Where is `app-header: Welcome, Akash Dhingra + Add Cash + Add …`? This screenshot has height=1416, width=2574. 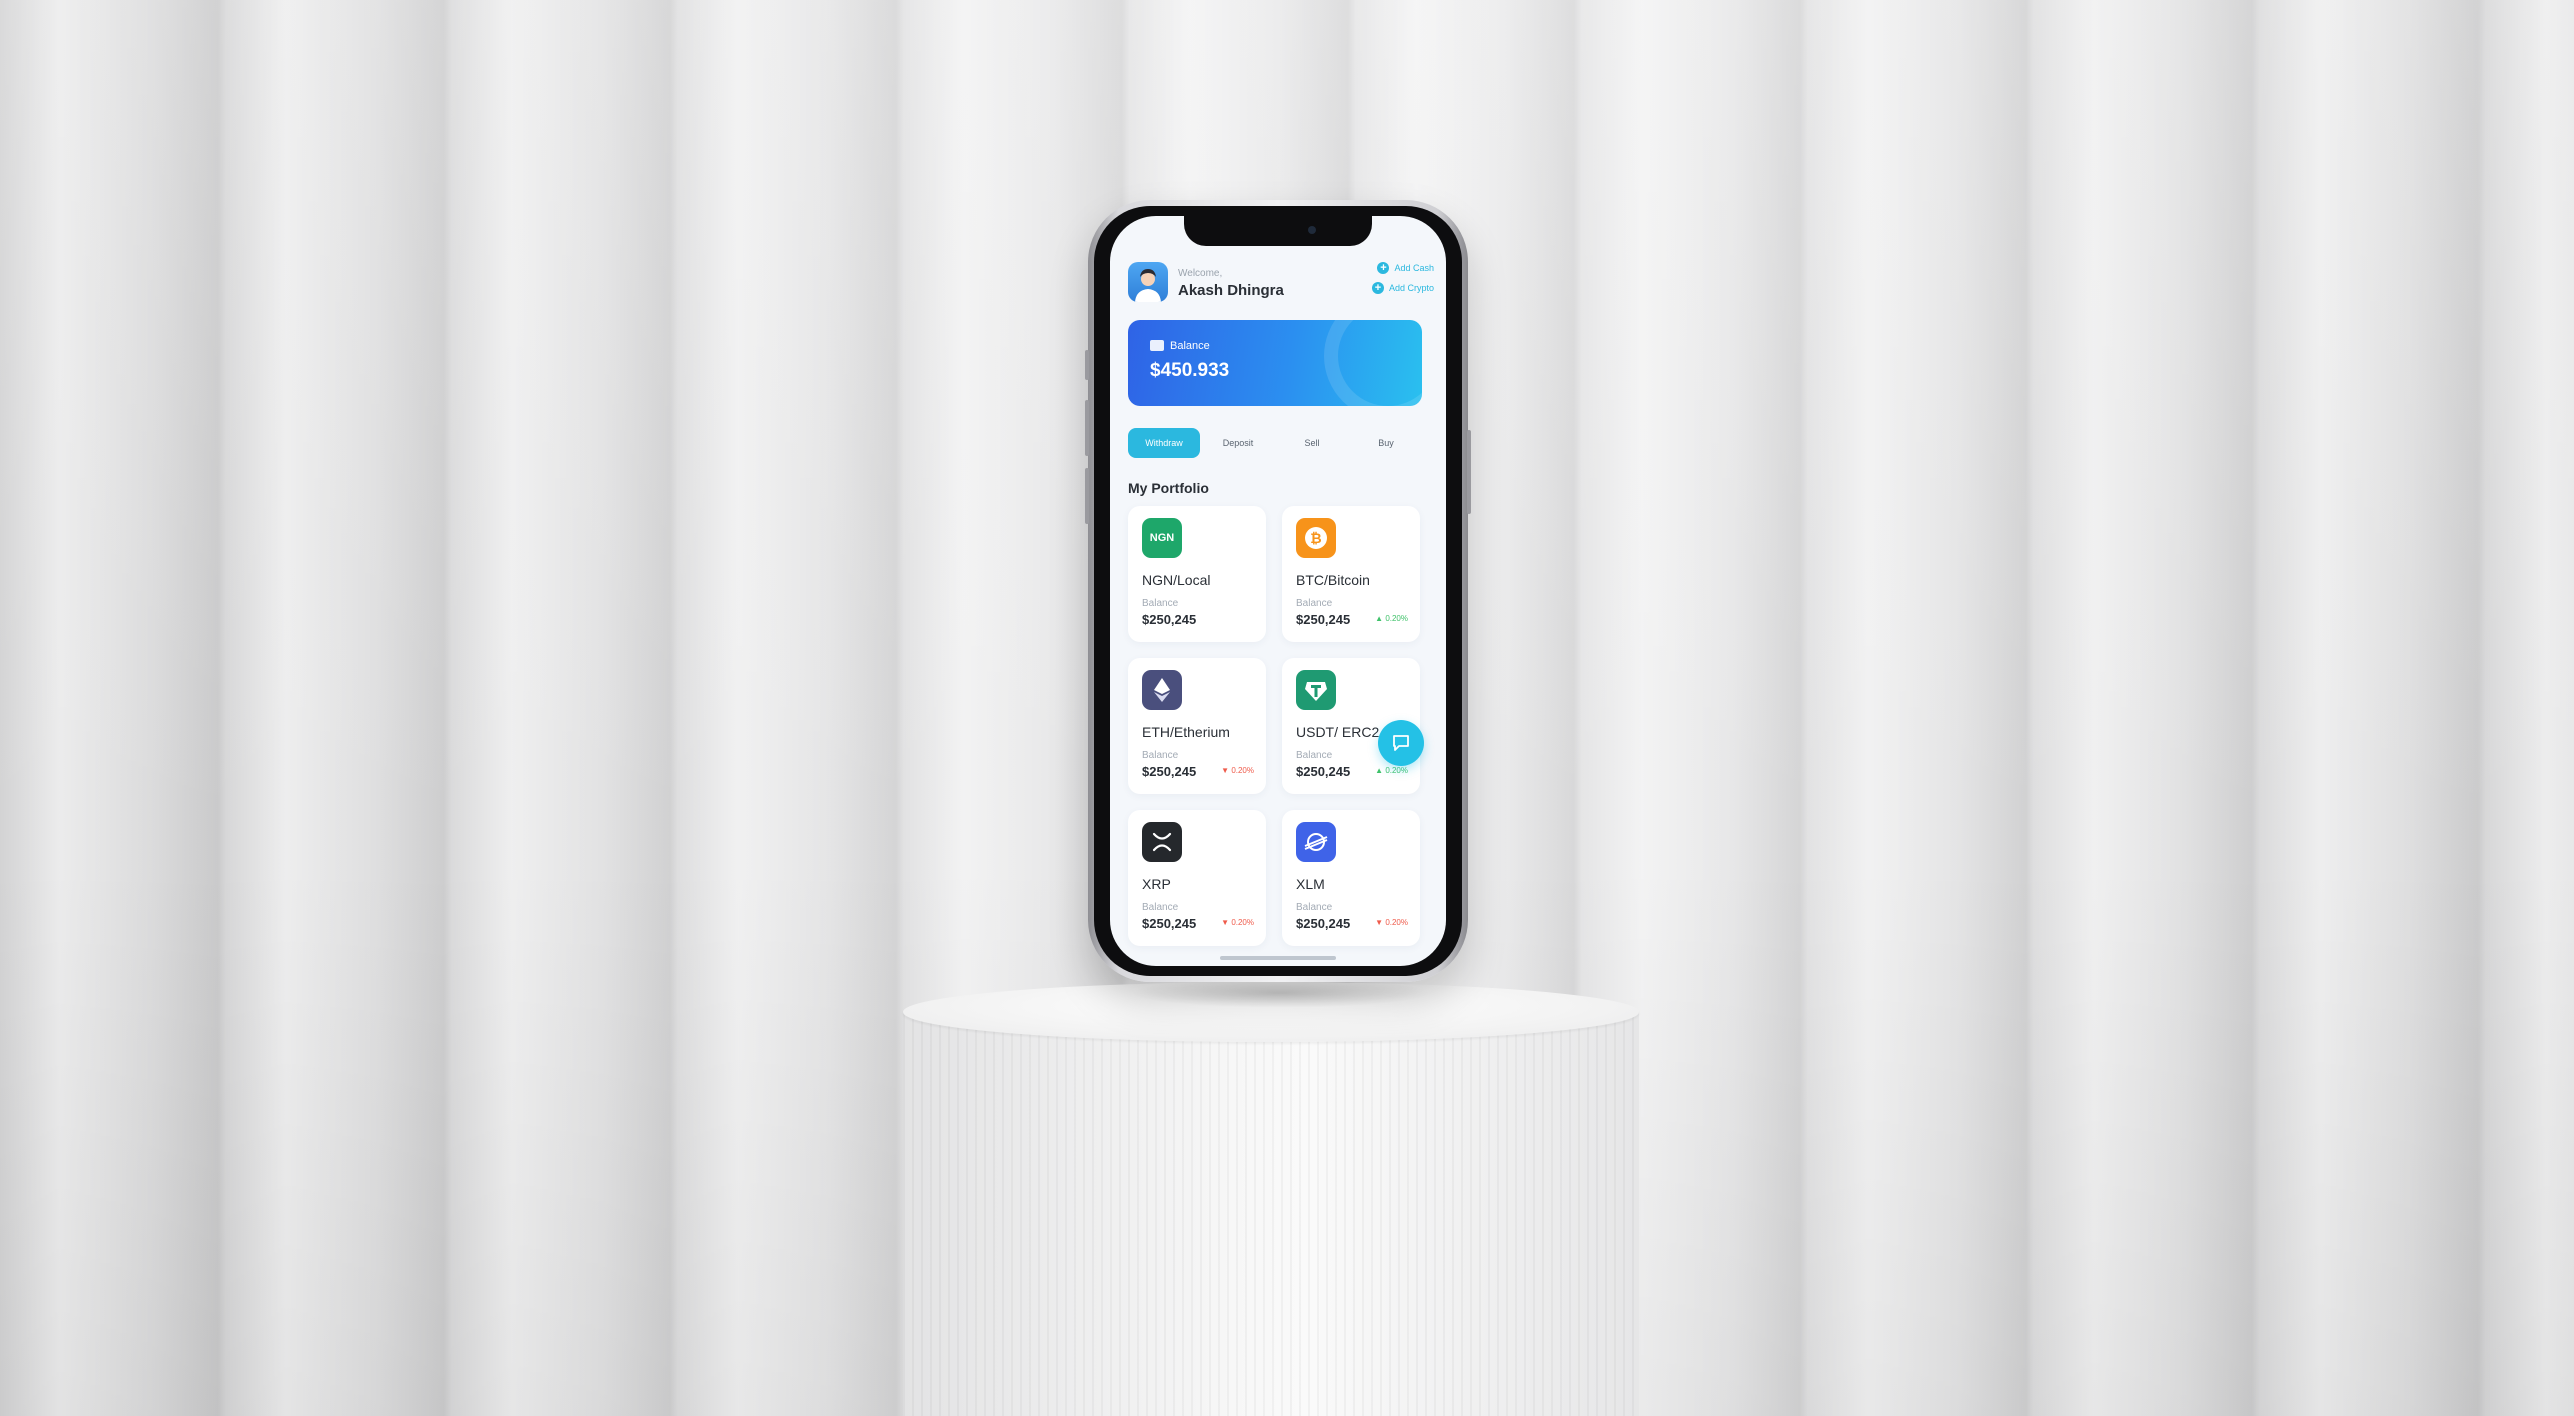
app-header: Welcome, Akash Dhingra + Add Cash + Add … is located at coordinates (1281, 285).